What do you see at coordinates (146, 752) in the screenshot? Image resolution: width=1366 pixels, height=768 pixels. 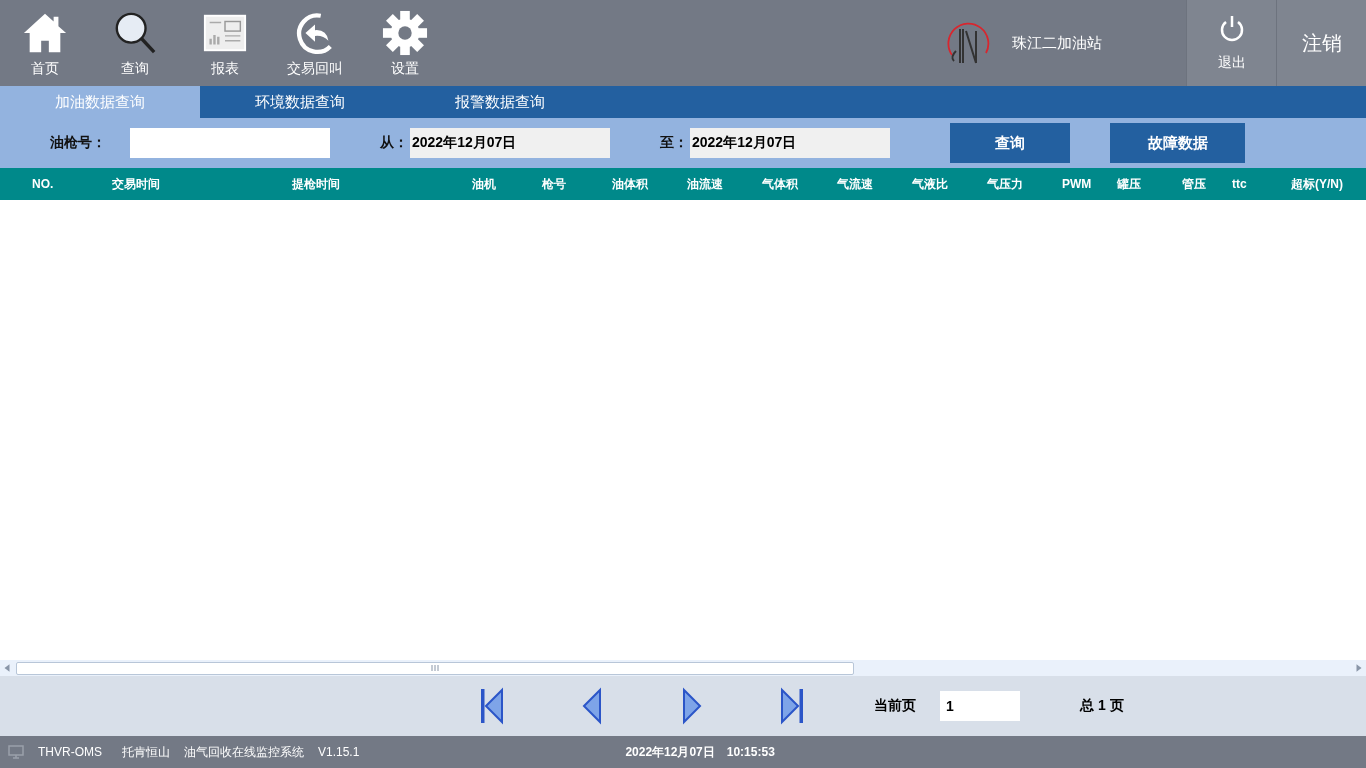 I see `company-name: 托肯恒山` at bounding box center [146, 752].